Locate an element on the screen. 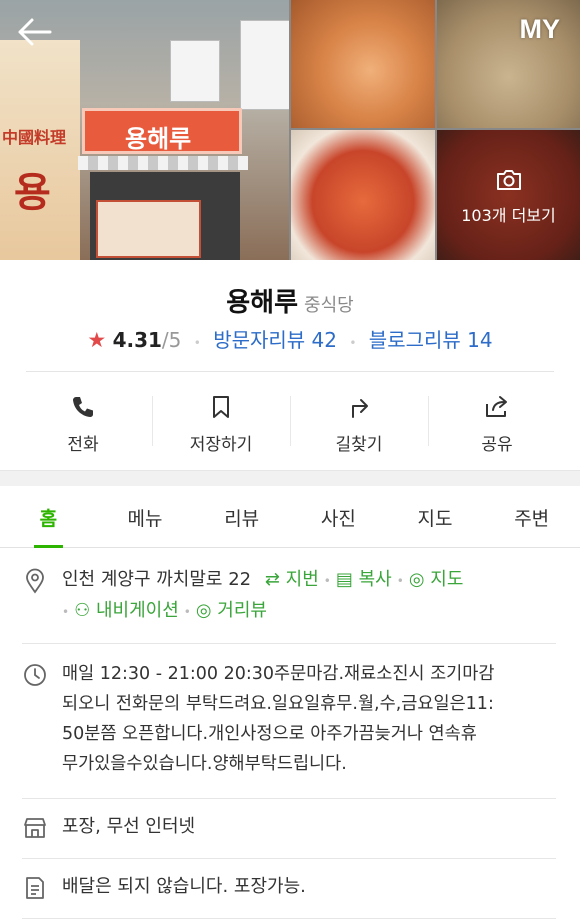 The width and height of the screenshot is (580, 924). place-name: 용해루 is located at coordinates (262, 303).